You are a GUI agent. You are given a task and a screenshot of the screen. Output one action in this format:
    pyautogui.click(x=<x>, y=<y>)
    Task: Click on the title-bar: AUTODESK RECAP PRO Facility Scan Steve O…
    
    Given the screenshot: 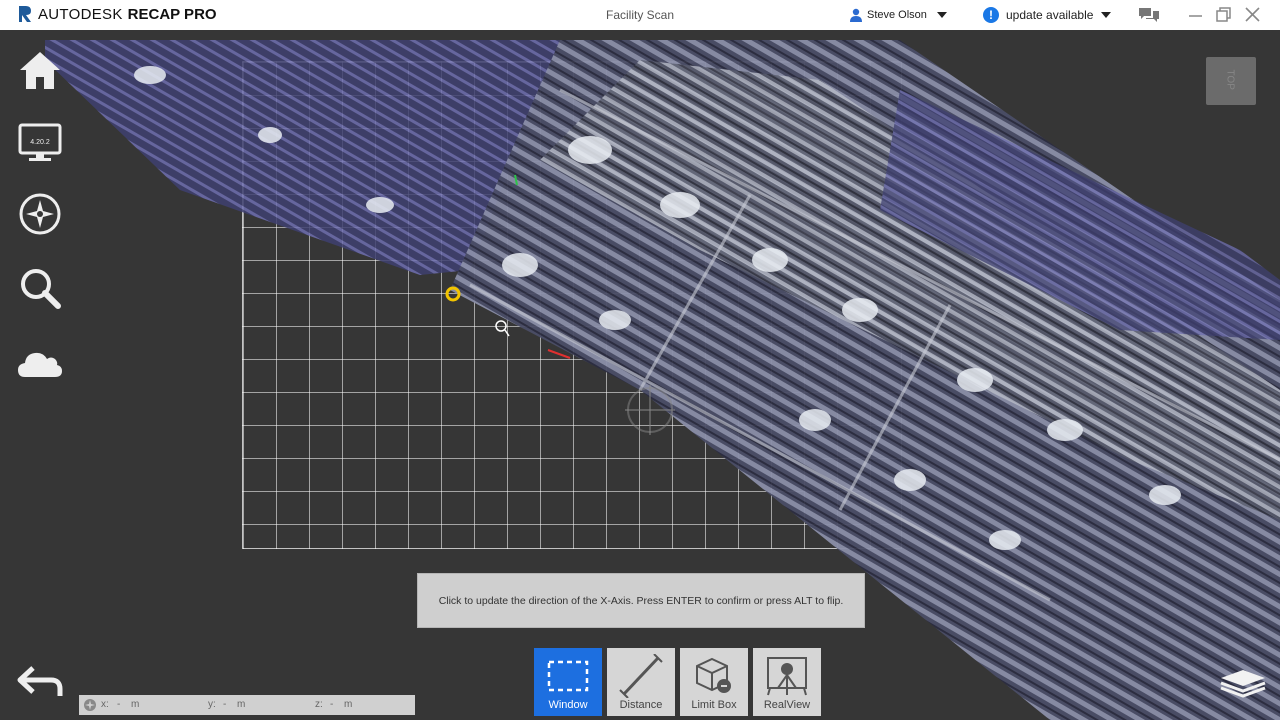 What is the action you would take?
    pyautogui.click(x=640, y=15)
    